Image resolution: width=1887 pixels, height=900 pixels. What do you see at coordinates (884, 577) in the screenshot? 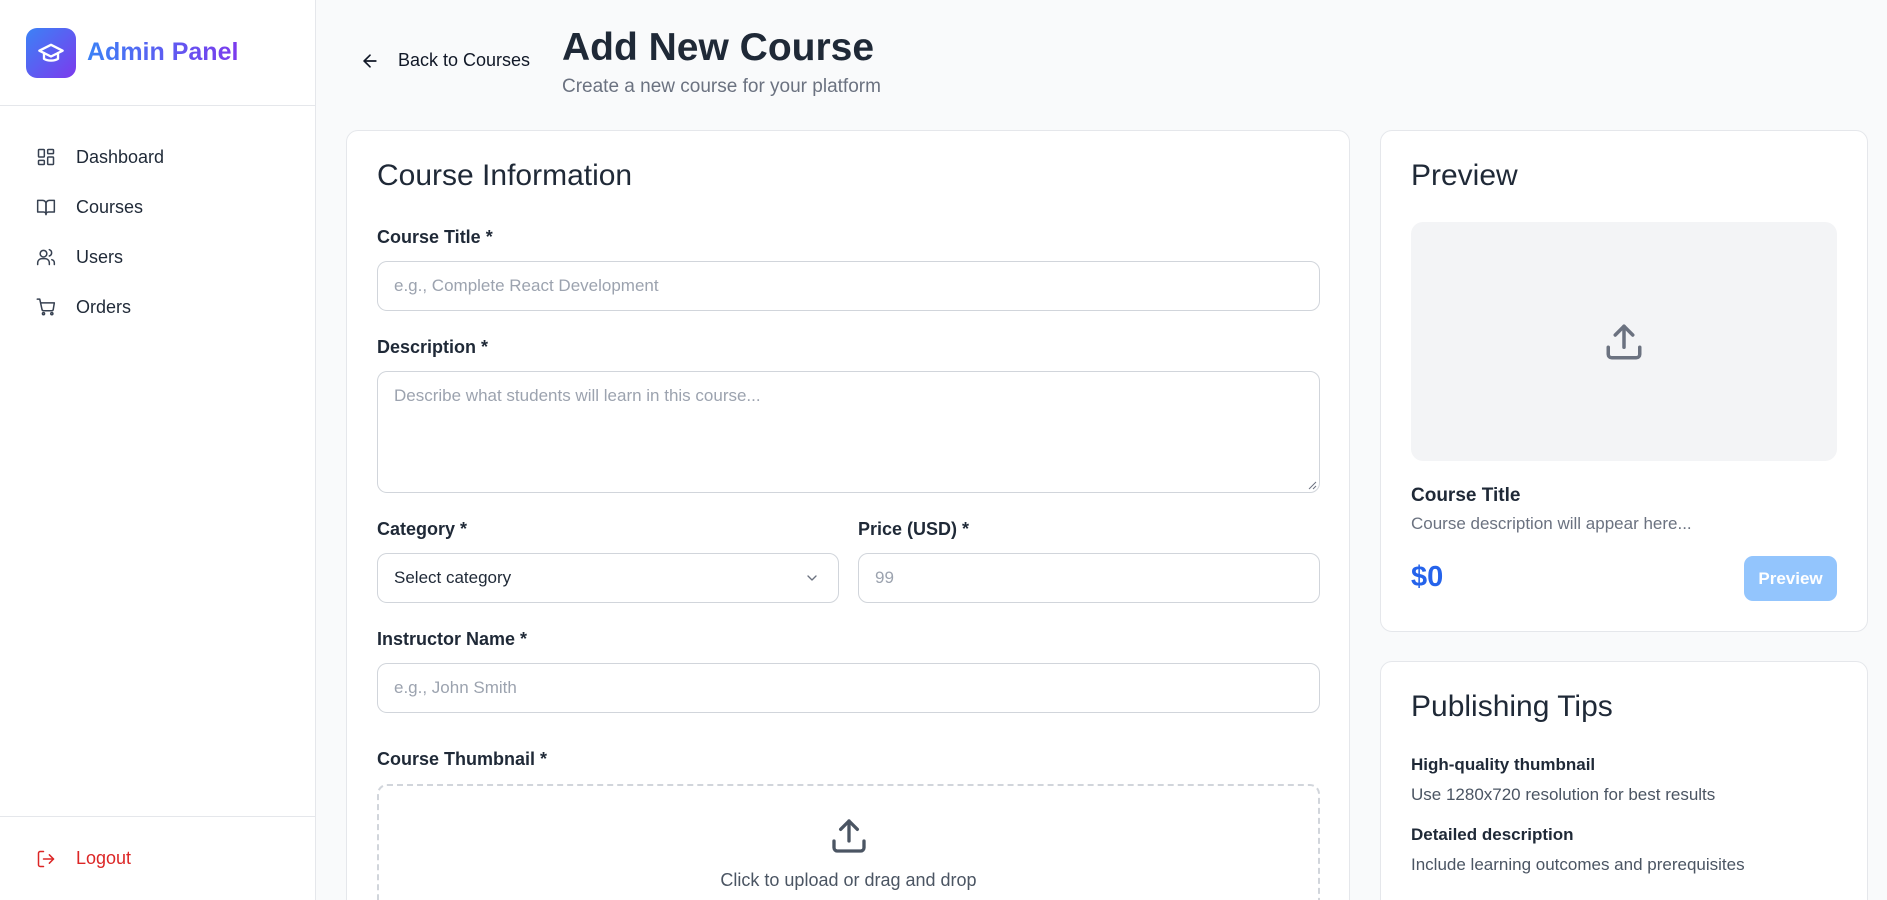
I see `price-placeholder: 99` at bounding box center [884, 577].